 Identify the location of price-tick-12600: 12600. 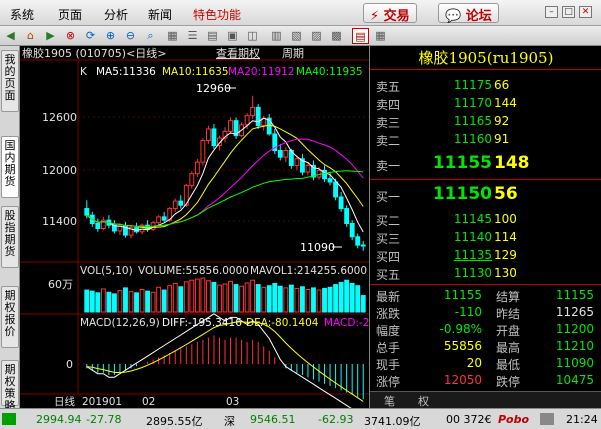
(59, 117).